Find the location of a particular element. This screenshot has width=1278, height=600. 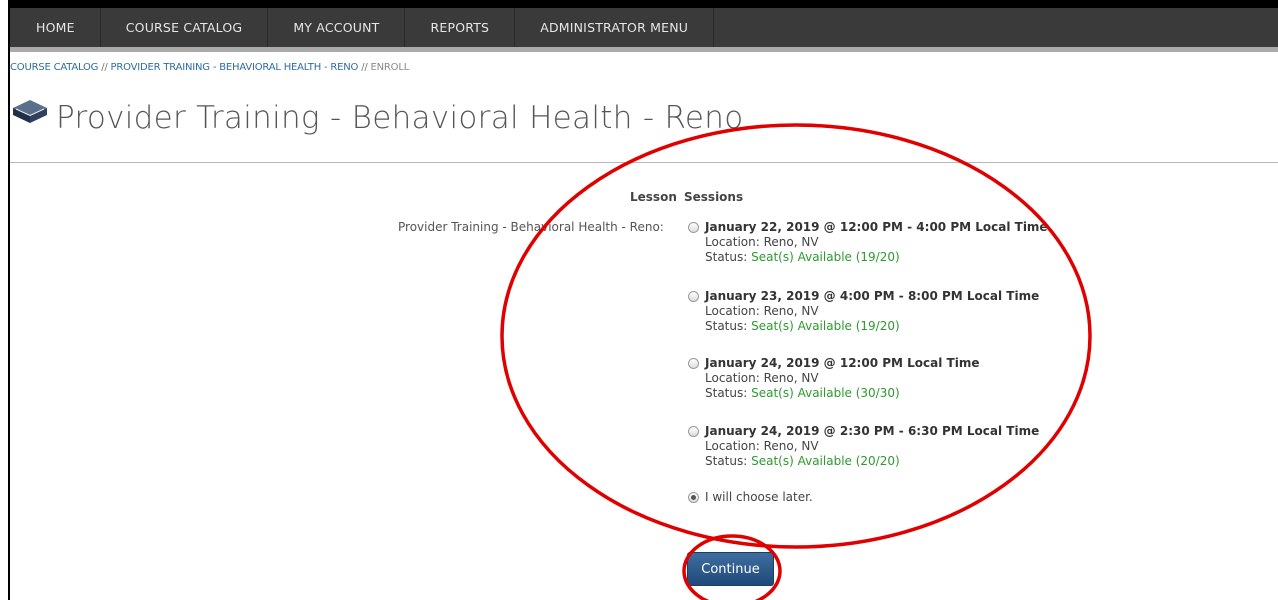

breadcrumb-course-catalog: COURSE CATALOG is located at coordinates (54, 67).